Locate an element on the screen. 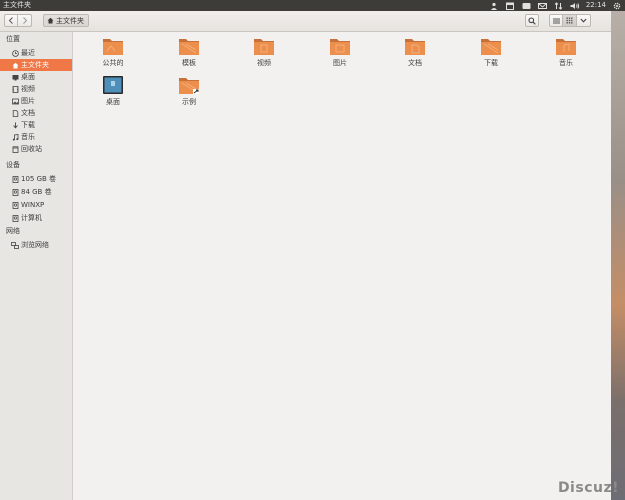 The width and height of the screenshot is (625, 500). music-folder-icon is located at coordinates (566, 47).